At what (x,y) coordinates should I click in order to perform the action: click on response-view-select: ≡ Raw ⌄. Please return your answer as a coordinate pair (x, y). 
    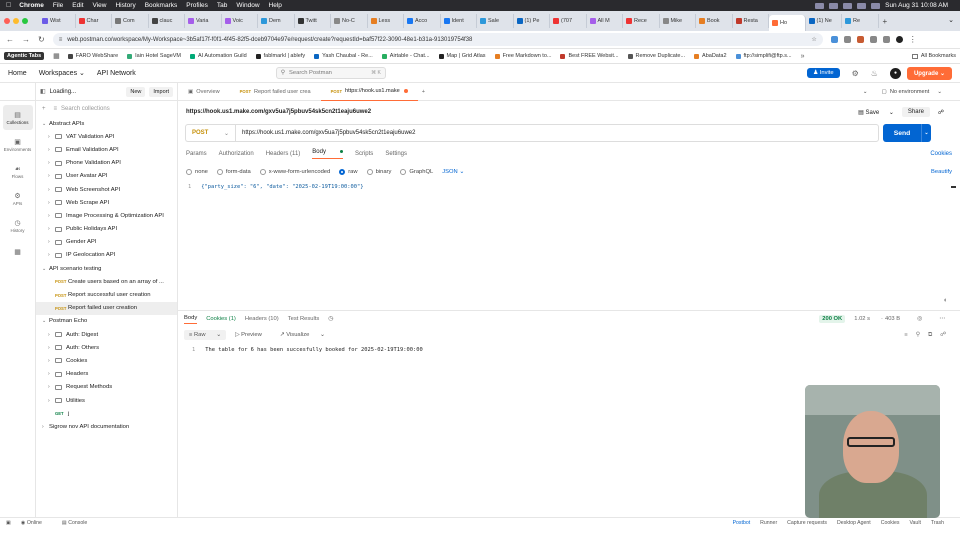
    Looking at the image, I should click on (205, 335).